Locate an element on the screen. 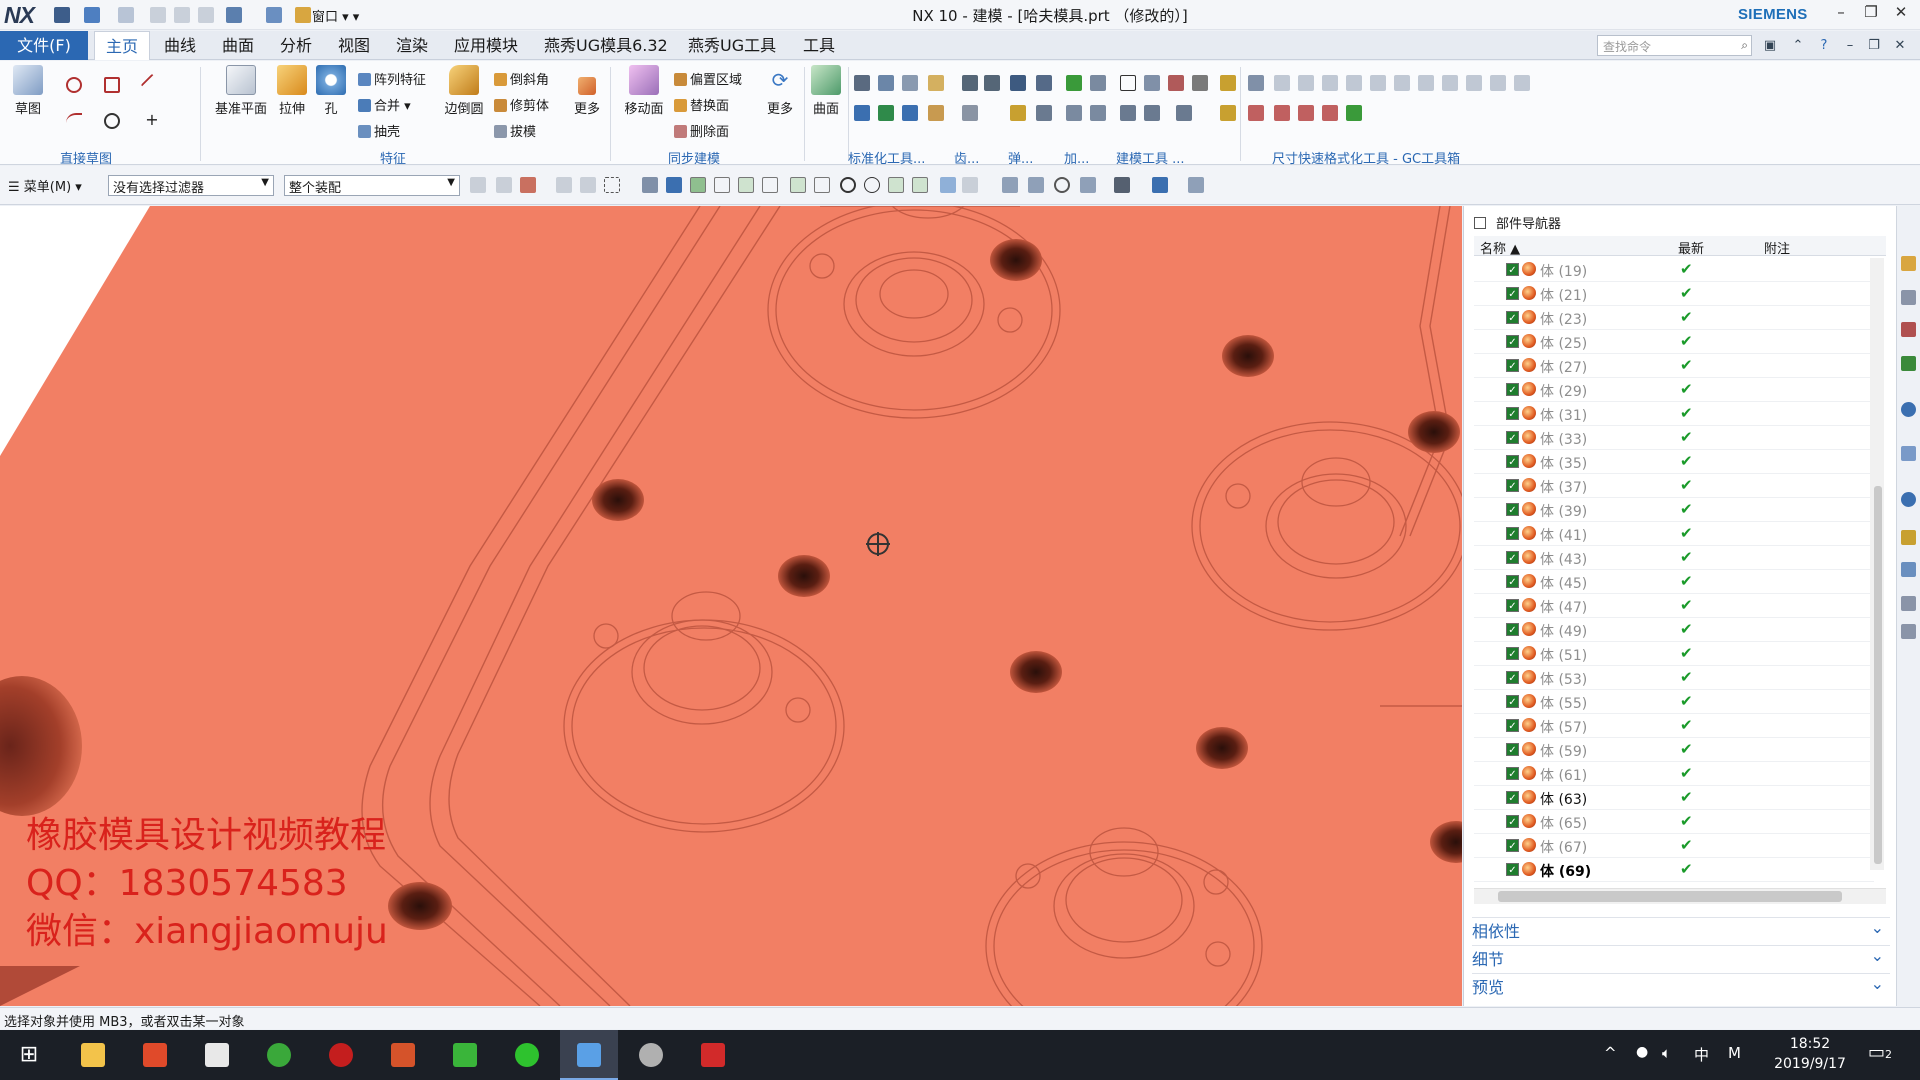 This screenshot has width=1920, height=1080. command-search-input: 查找命令 ⌕ is located at coordinates (1674, 45).